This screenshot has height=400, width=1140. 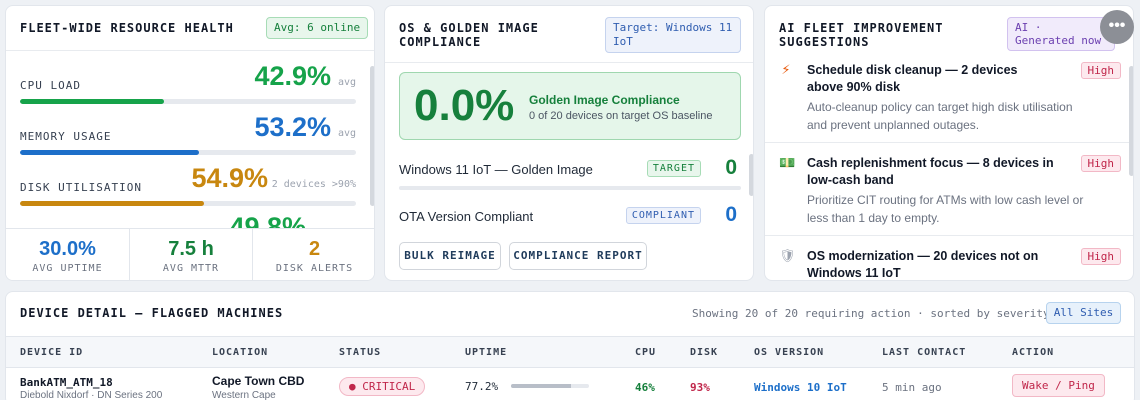 I want to click on status-badge: ● CRITICAL, so click(x=382, y=386).